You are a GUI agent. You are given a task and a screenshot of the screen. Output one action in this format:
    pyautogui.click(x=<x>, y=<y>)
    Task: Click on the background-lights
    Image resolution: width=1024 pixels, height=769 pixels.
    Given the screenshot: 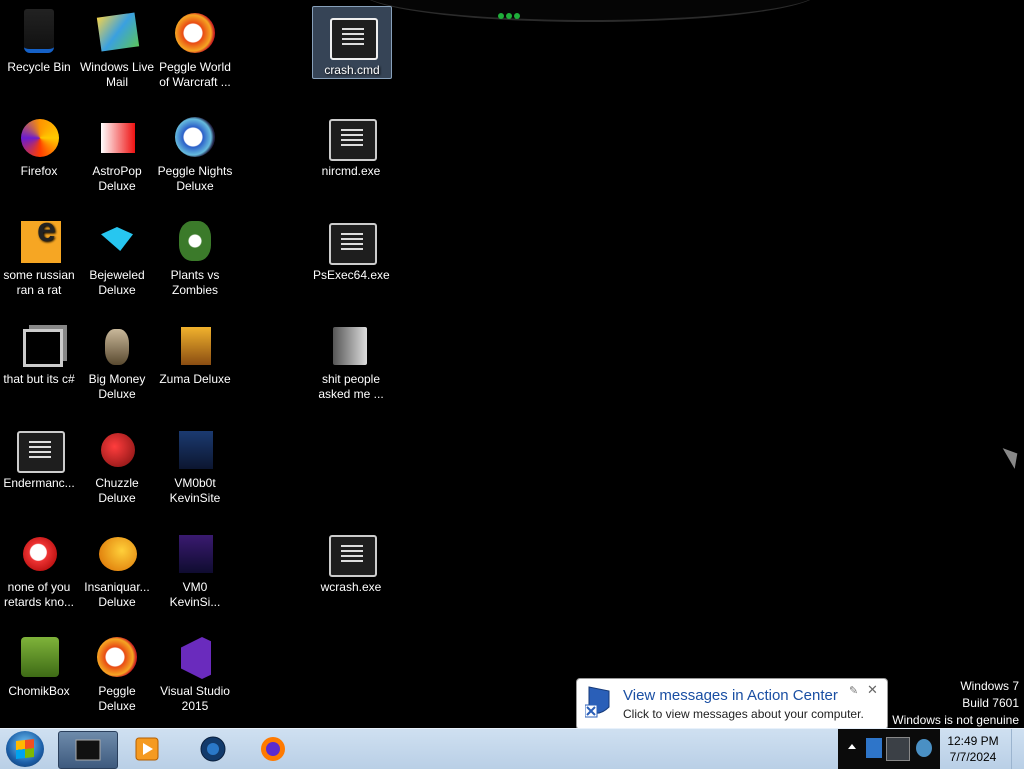 What is the action you would take?
    pyautogui.click(x=512, y=12)
    